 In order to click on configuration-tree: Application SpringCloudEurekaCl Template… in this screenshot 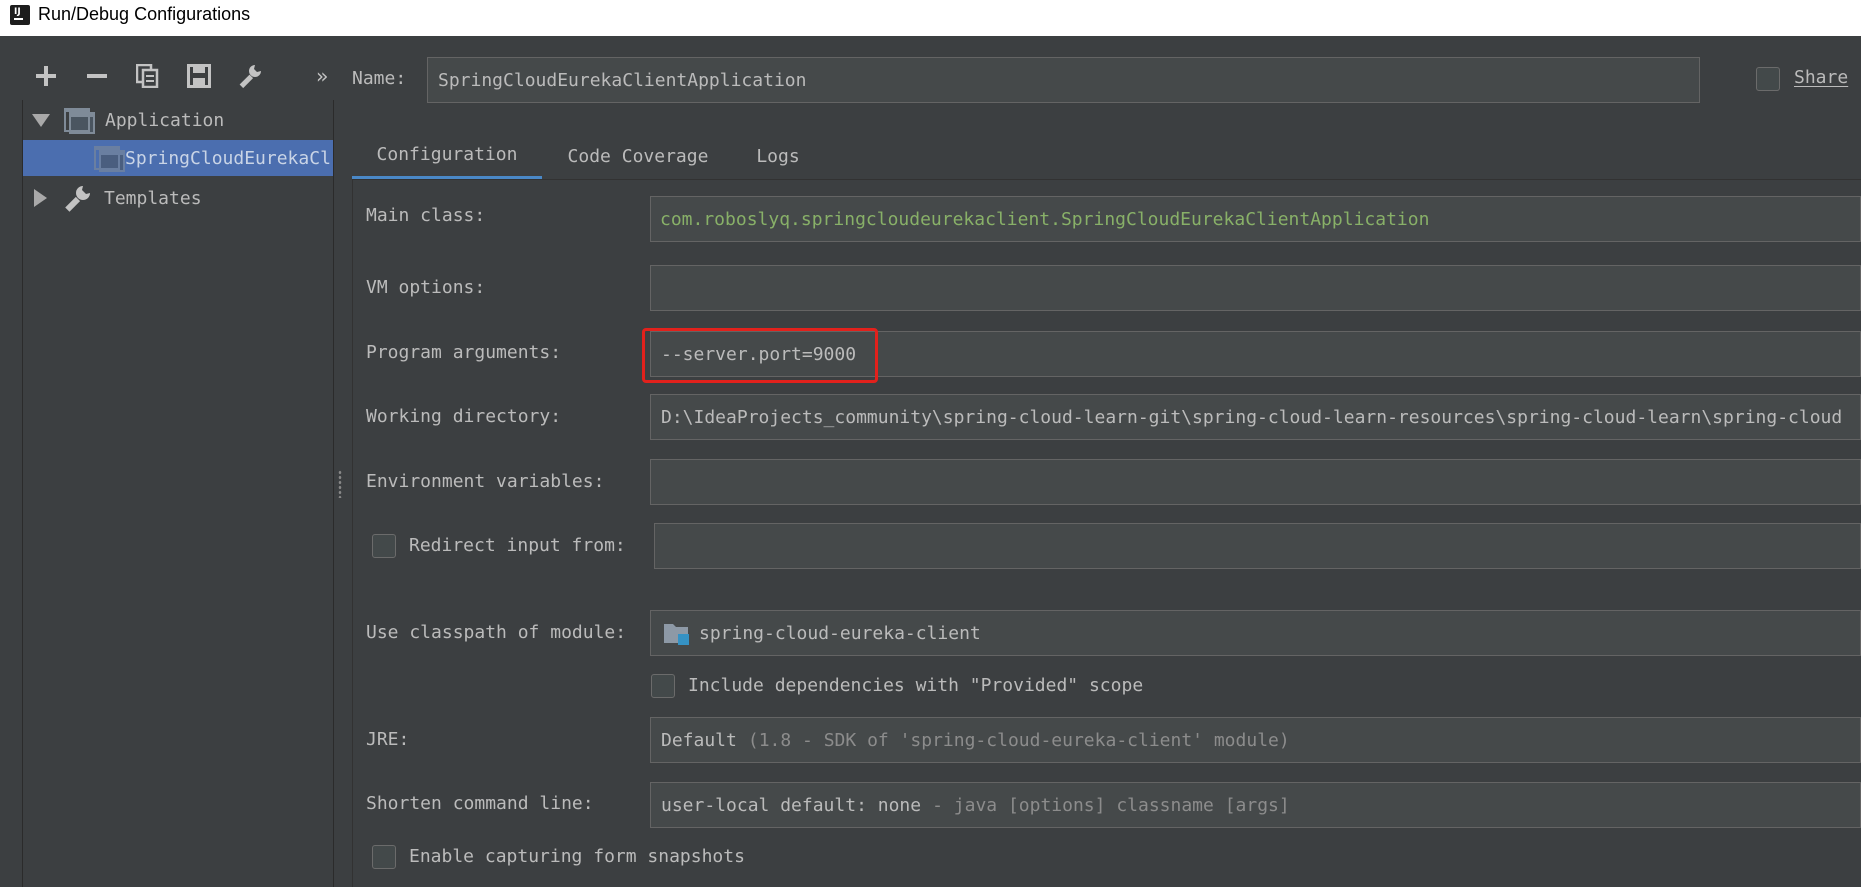, I will do `click(178, 493)`.